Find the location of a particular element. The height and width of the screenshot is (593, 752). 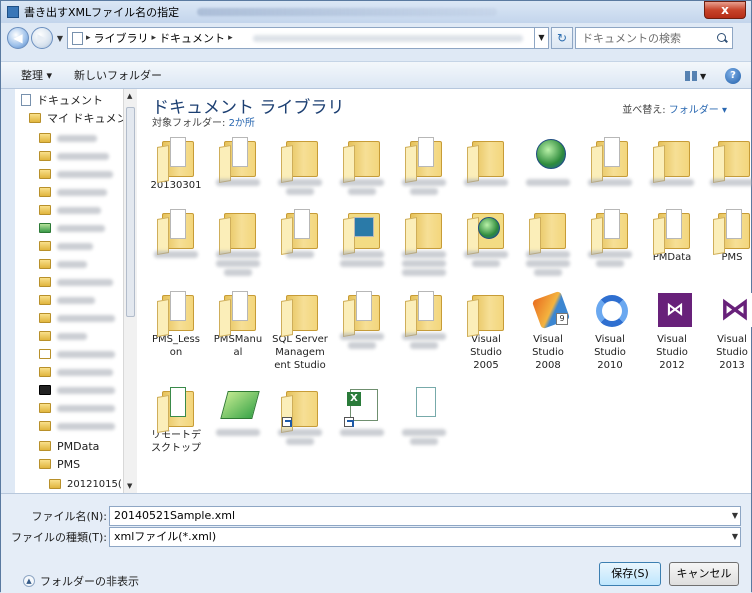

breadcrumb-documents: ドキュメント is located at coordinates (192, 38).